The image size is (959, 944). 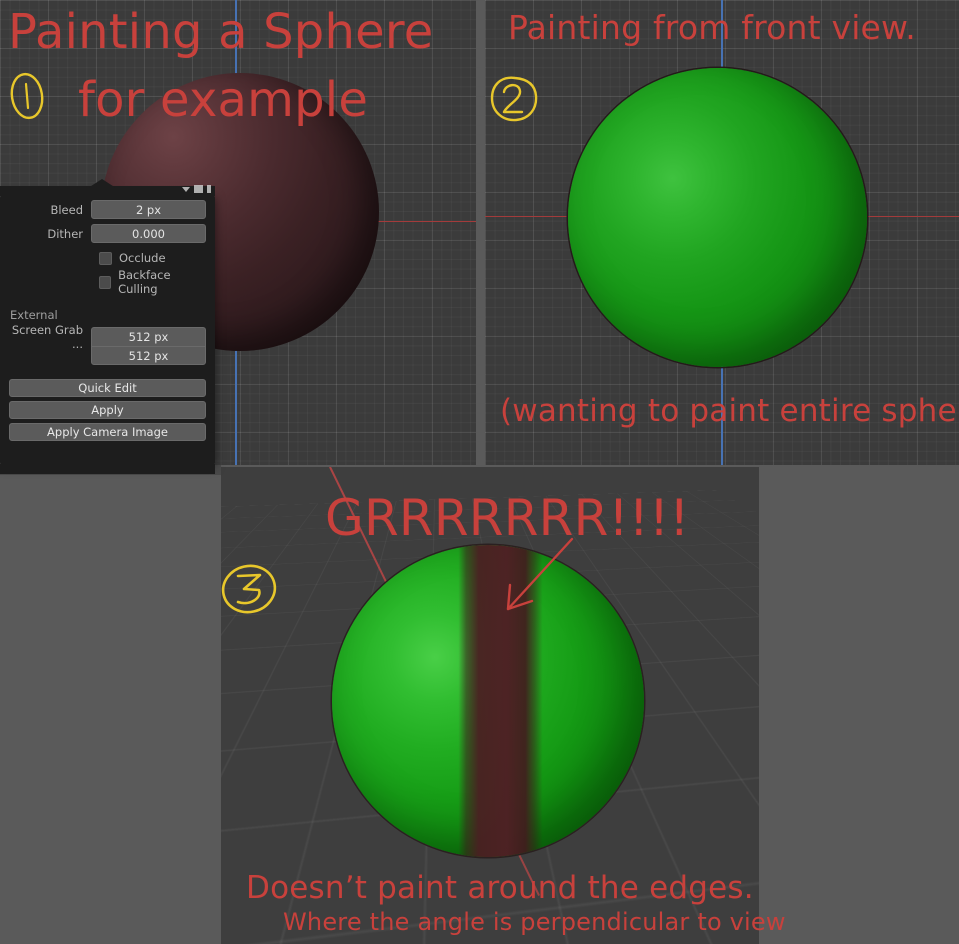 I want to click on dither-value-field: 0.000, so click(x=148, y=233).